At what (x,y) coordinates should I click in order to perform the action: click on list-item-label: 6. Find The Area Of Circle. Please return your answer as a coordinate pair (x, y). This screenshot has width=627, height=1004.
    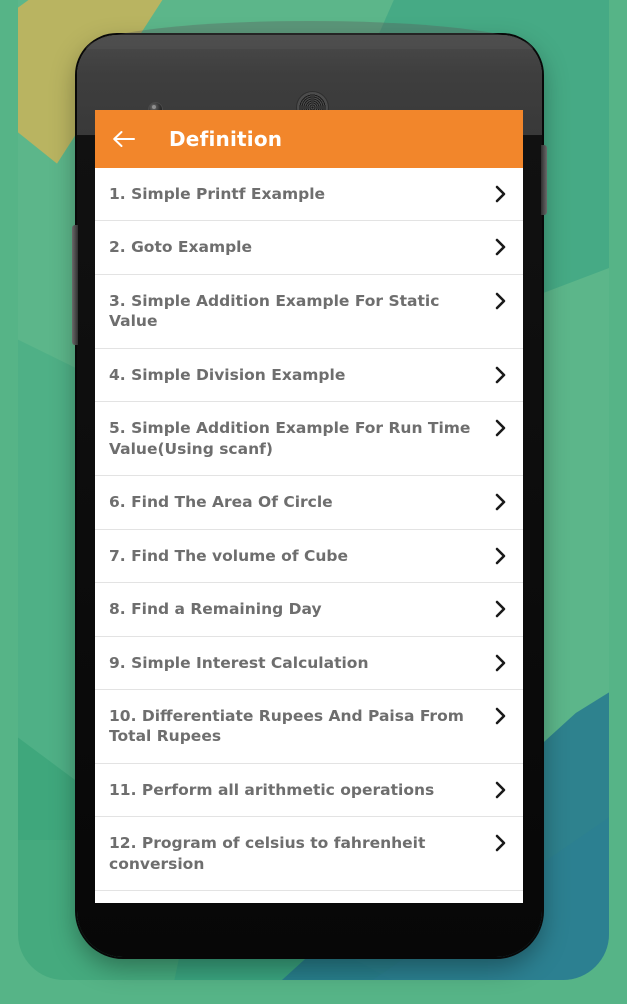
    Looking at the image, I should click on (221, 502).